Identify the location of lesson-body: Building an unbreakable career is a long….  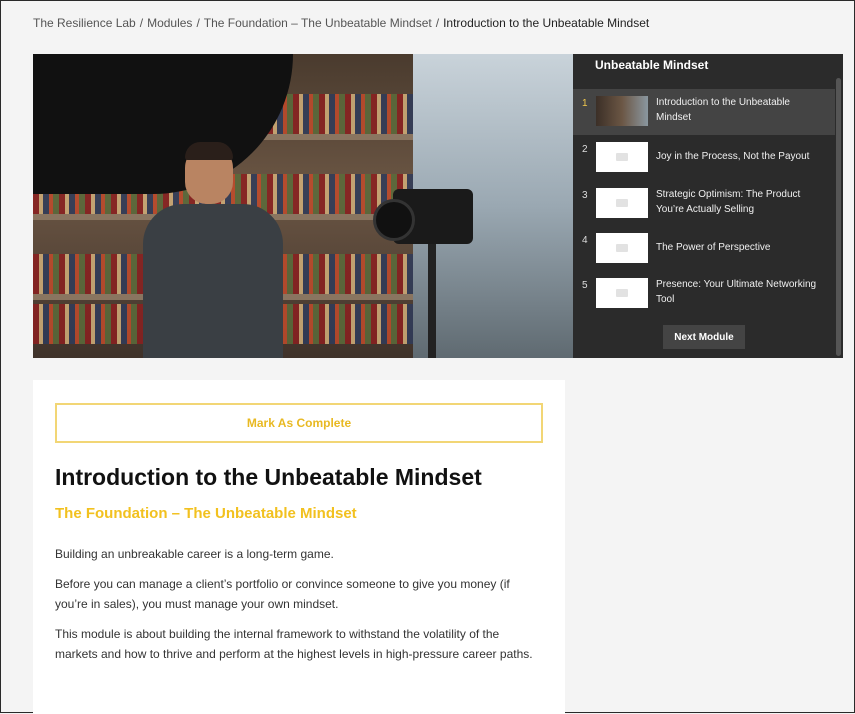
(300, 609).